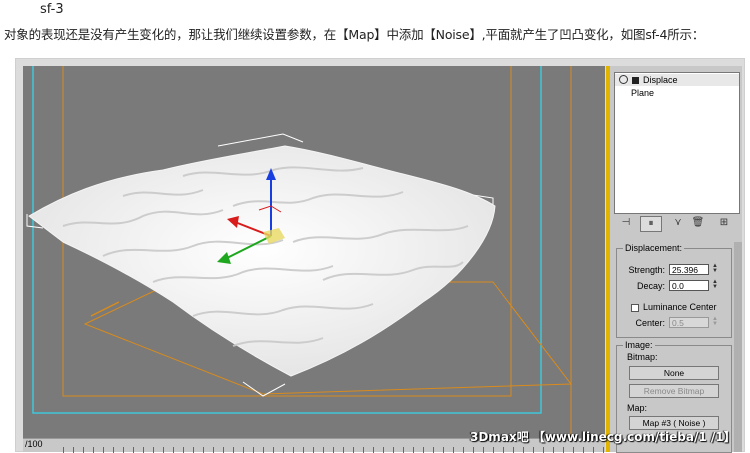 The image size is (750, 453). What do you see at coordinates (677, 93) in the screenshot?
I see `stack-item-plane: Plane` at bounding box center [677, 93].